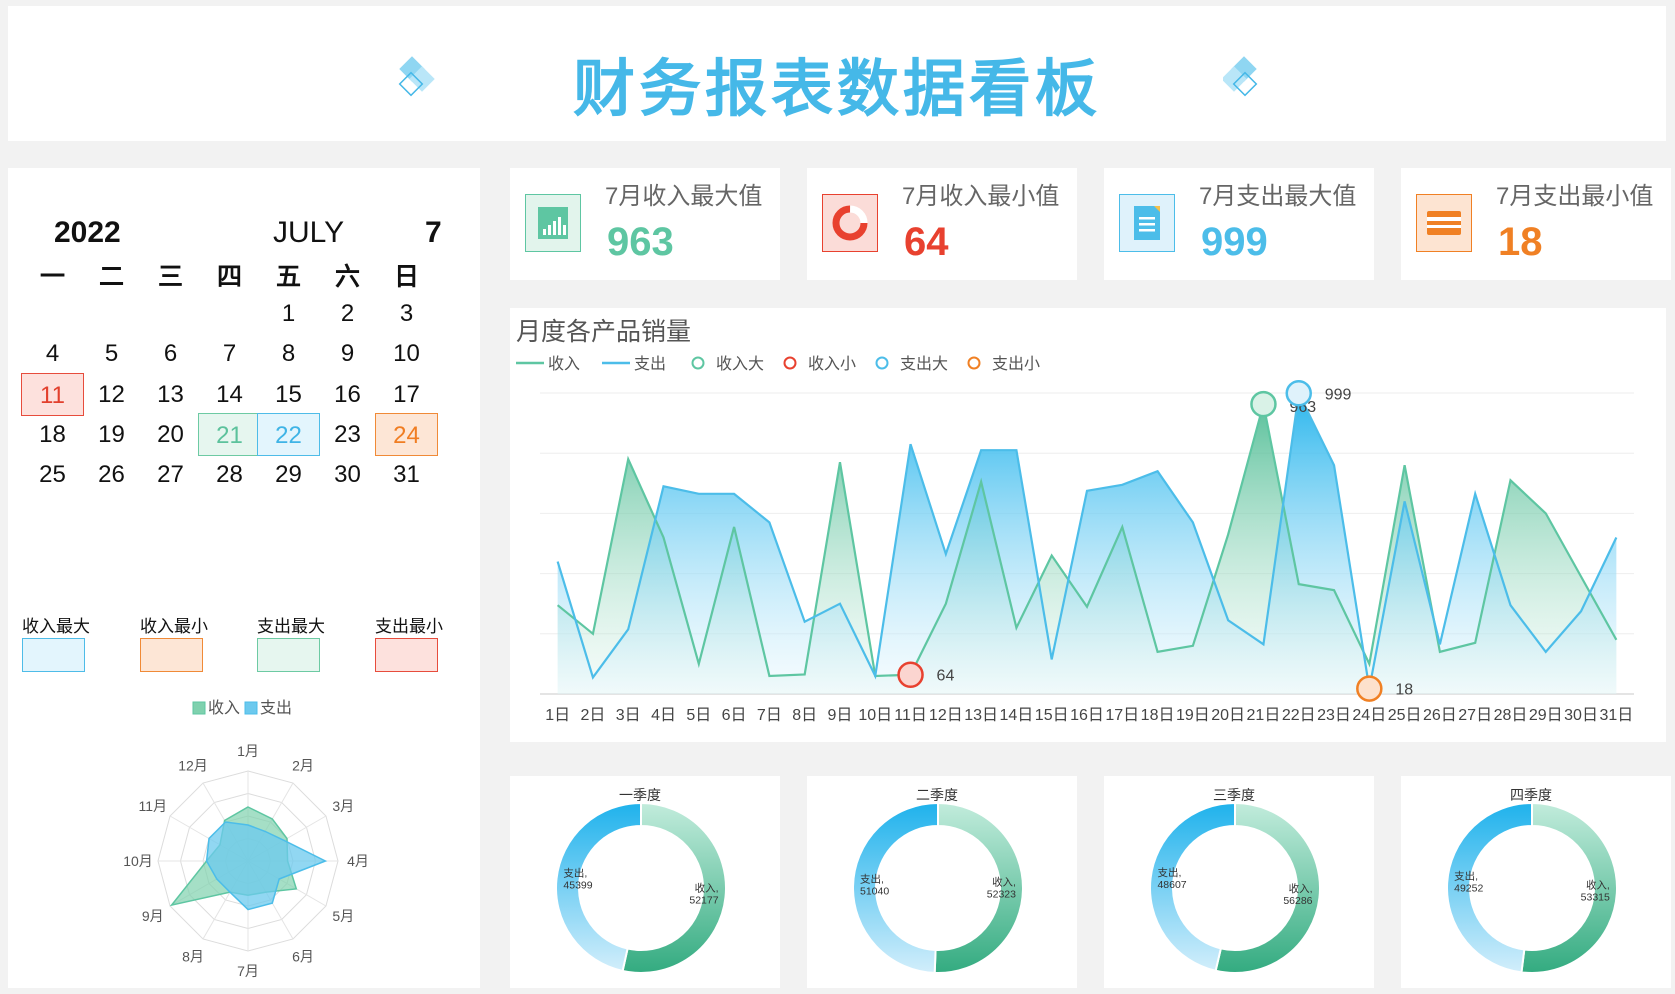 The width and height of the screenshot is (1675, 994). I want to click on calendar-day: 4, so click(52, 353).